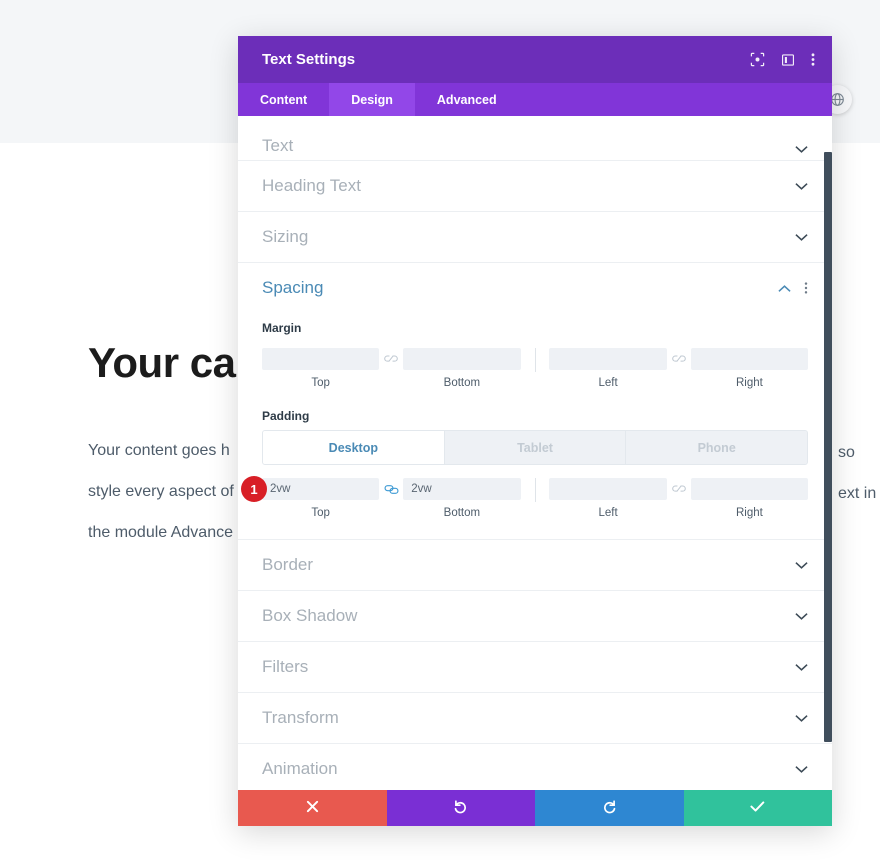 This screenshot has height=860, width=880. Describe the element at coordinates (372, 99) in the screenshot. I see `tab-design: Design` at that location.